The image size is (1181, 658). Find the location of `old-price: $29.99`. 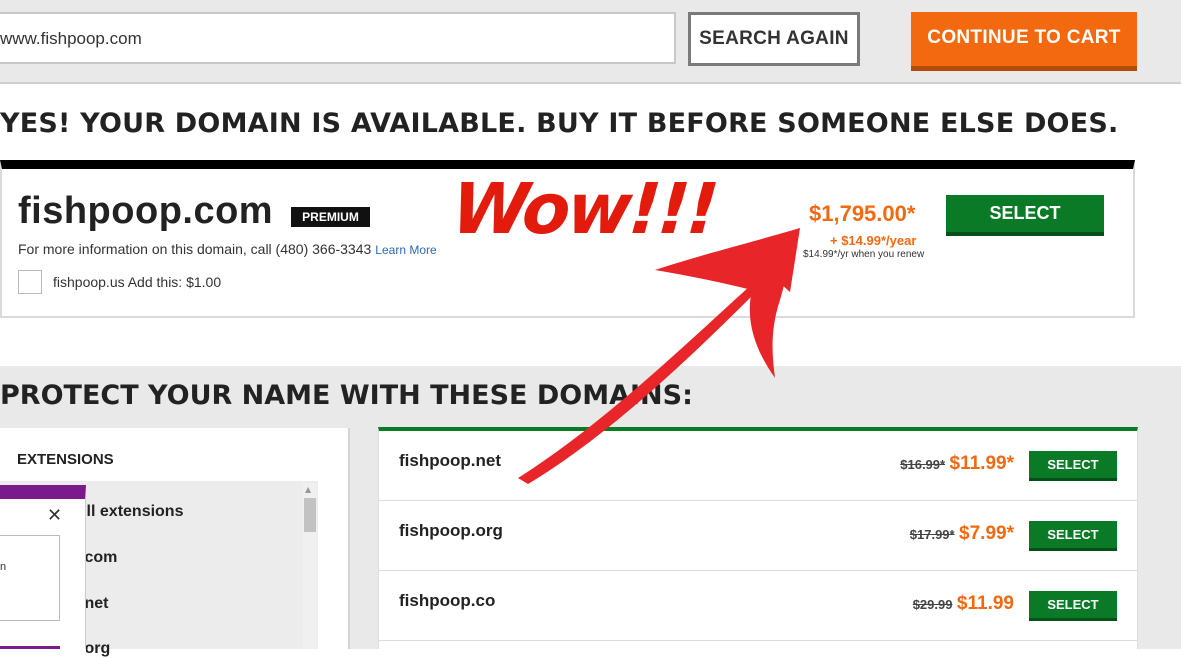

old-price: $29.99 is located at coordinates (932, 604).